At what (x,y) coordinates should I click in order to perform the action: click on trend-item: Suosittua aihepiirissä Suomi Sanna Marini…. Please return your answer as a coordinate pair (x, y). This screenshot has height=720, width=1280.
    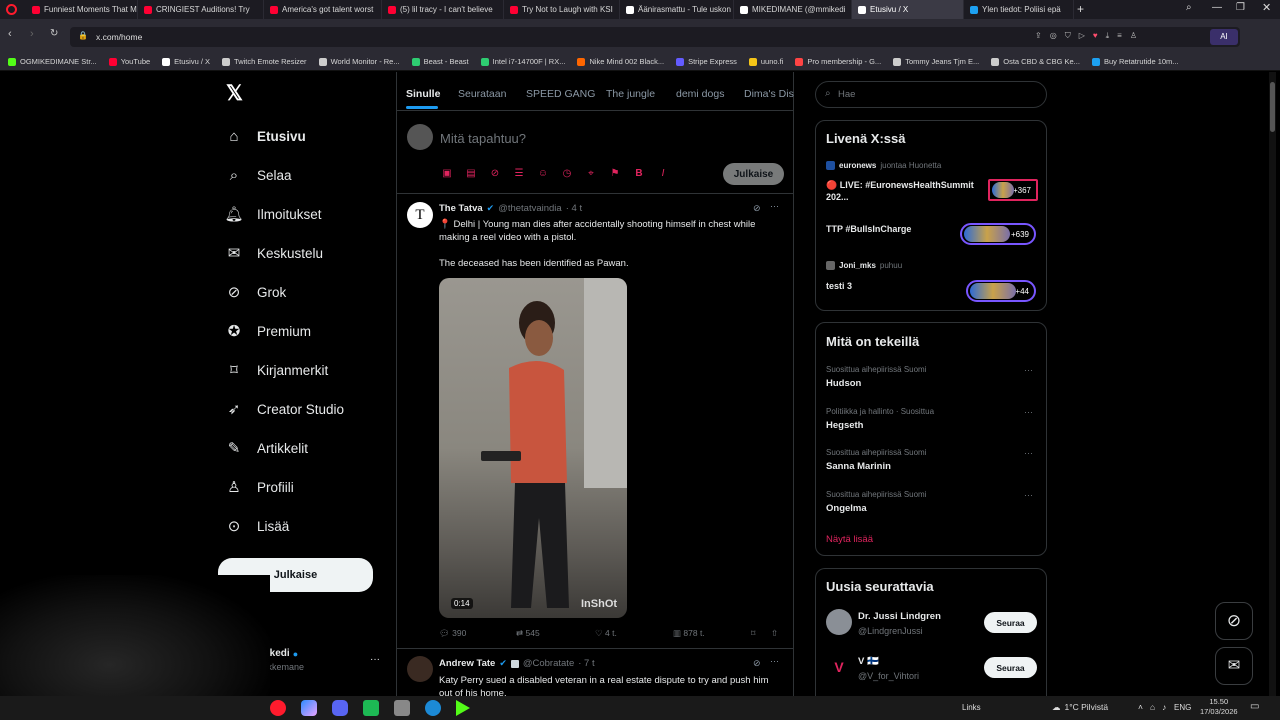
    Looking at the image, I should click on (933, 465).